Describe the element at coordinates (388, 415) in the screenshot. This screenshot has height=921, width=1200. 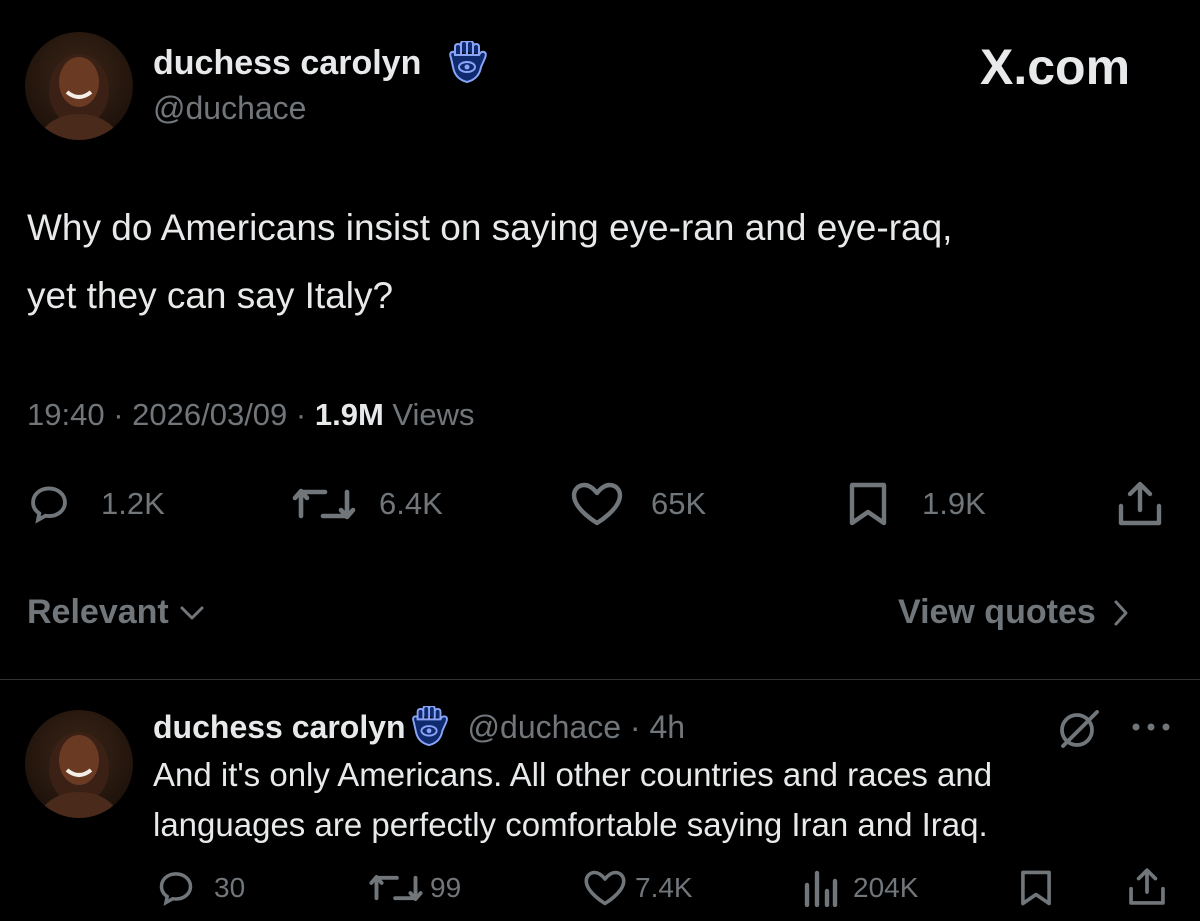
I see `views-label` at that location.